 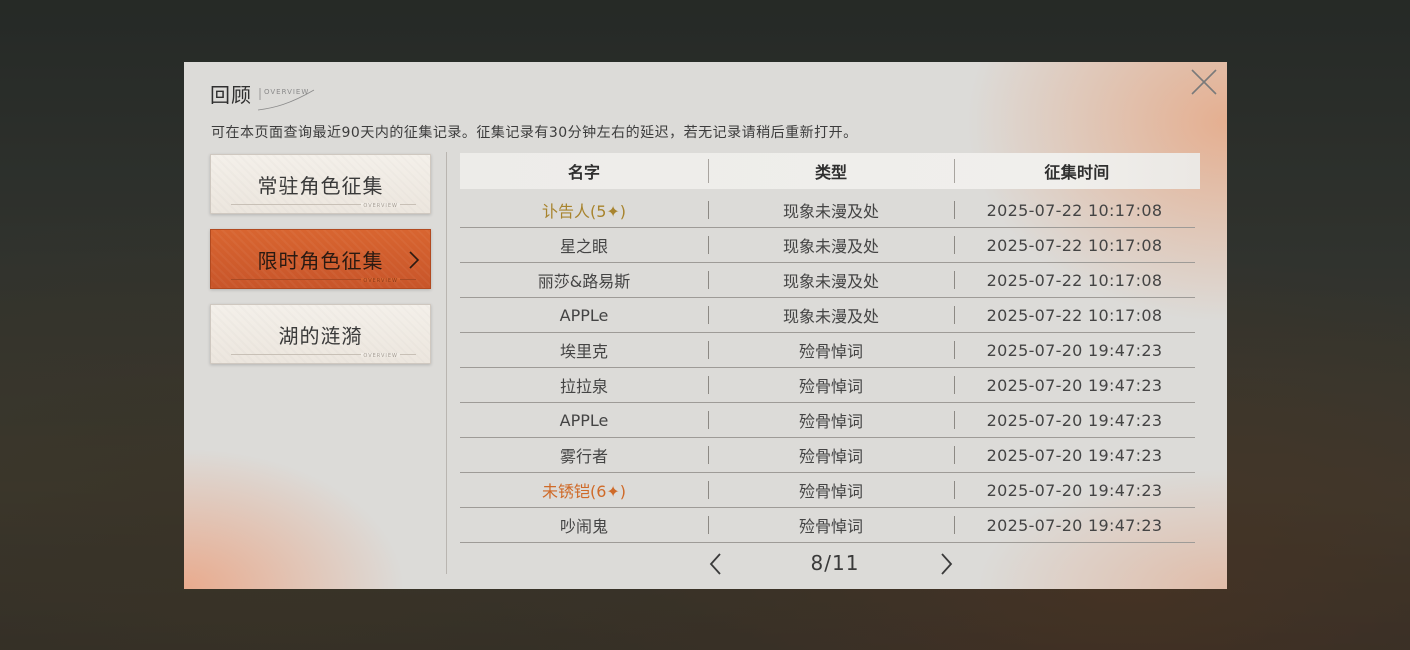 What do you see at coordinates (584, 491) in the screenshot?
I see `row-name: 未锈铠(6✦)` at bounding box center [584, 491].